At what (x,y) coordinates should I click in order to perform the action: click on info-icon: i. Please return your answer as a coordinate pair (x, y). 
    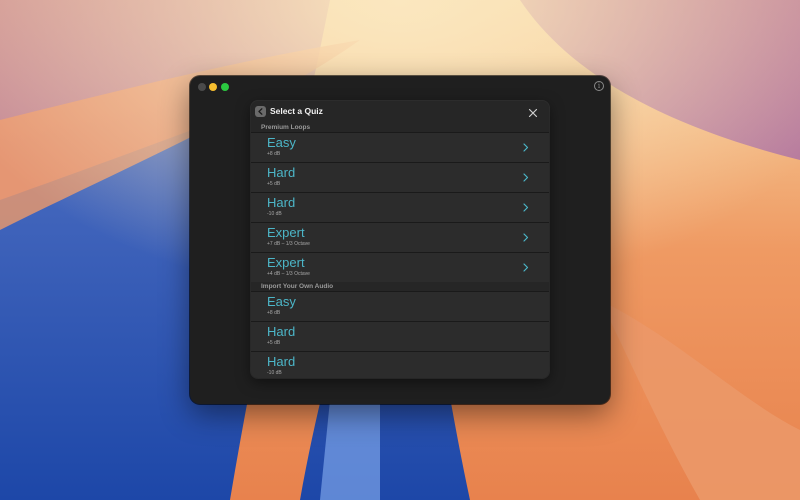
    Looking at the image, I should click on (599, 86).